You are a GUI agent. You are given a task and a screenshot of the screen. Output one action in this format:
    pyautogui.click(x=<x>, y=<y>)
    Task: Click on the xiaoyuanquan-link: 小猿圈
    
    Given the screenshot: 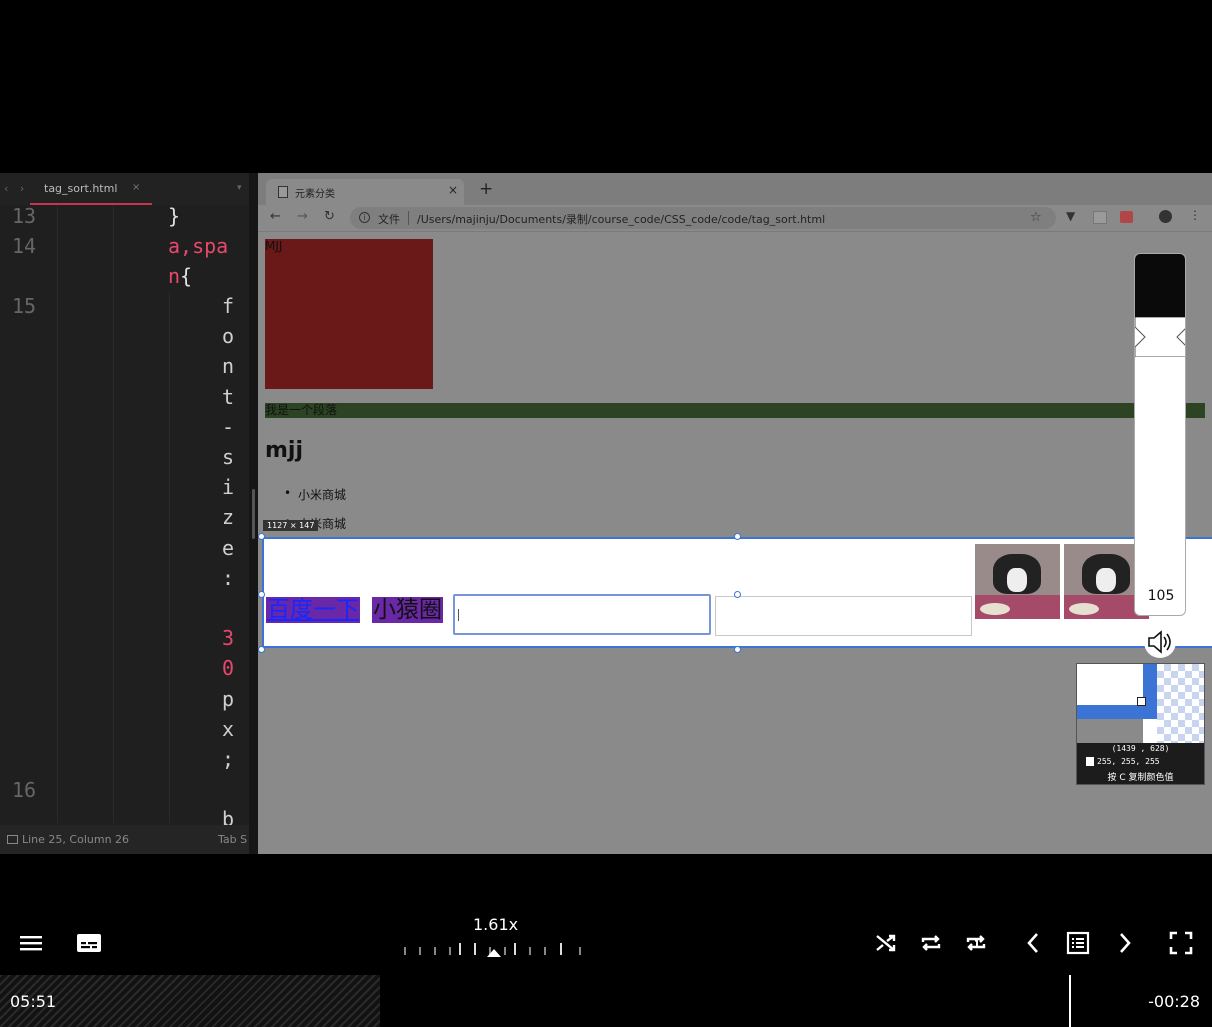 What is the action you would take?
    pyautogui.click(x=407, y=610)
    